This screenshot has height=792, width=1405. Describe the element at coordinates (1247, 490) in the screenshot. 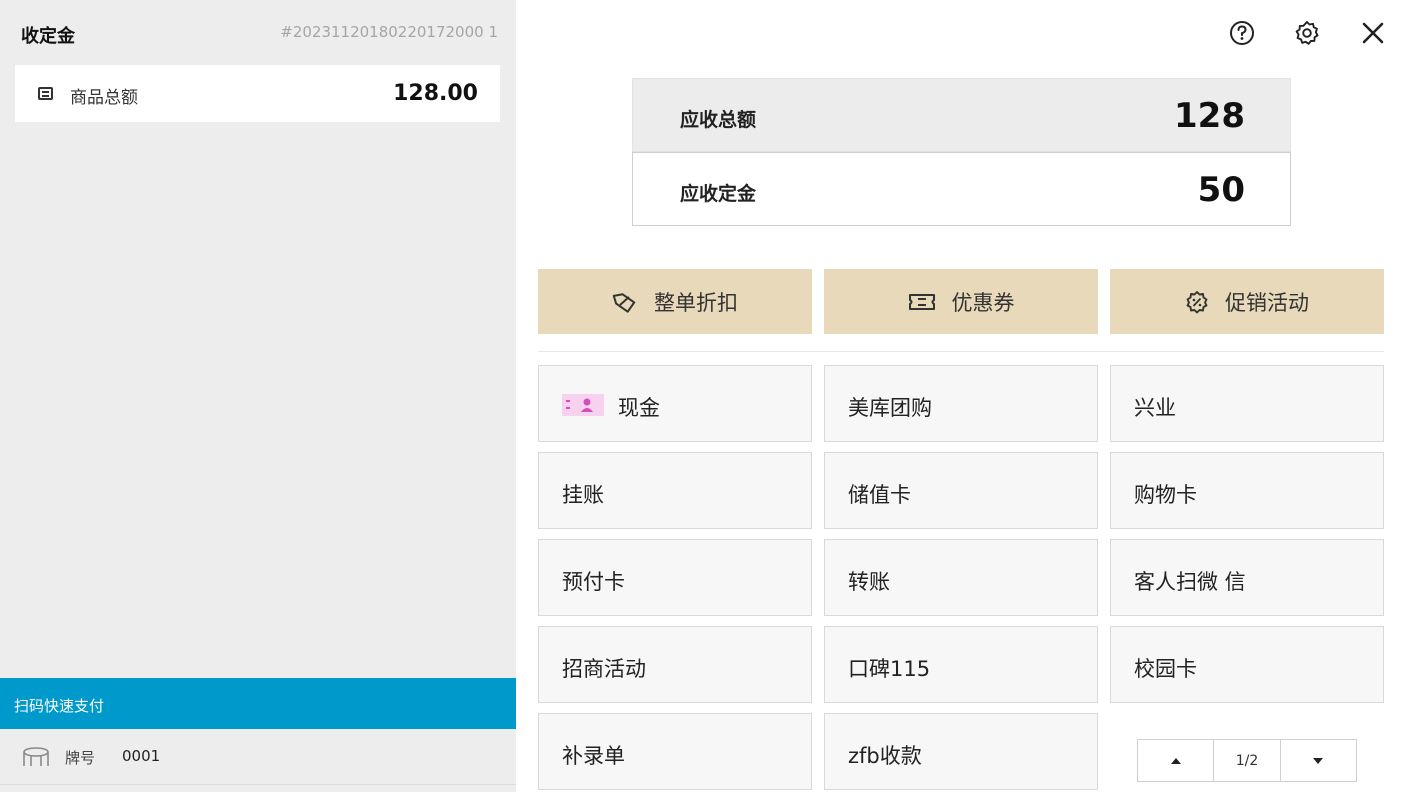

I see `payment-shopping-card: 购物卡` at that location.